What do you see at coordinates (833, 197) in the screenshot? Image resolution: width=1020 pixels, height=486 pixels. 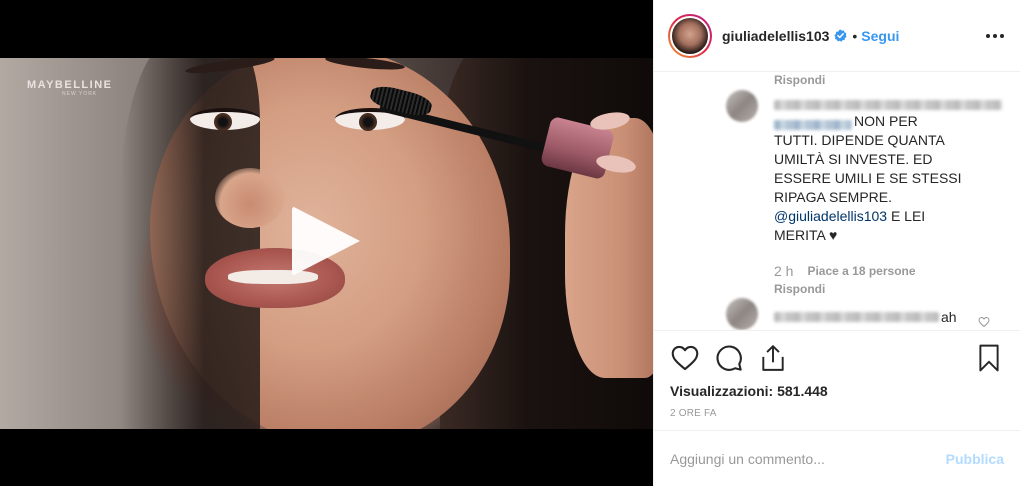 I see `comment-line: RIPAGA SEMPRE.` at bounding box center [833, 197].